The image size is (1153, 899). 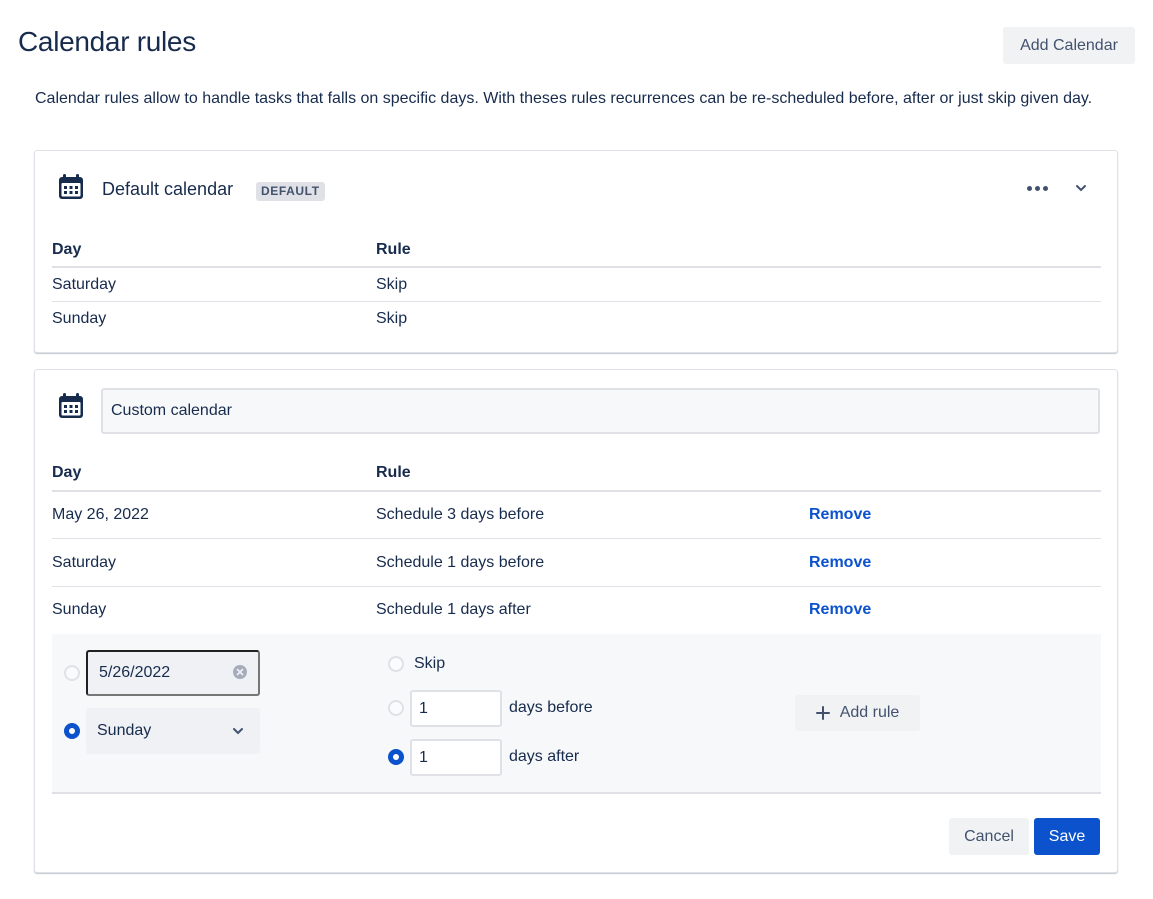 I want to click on date-radio, so click(x=72, y=673).